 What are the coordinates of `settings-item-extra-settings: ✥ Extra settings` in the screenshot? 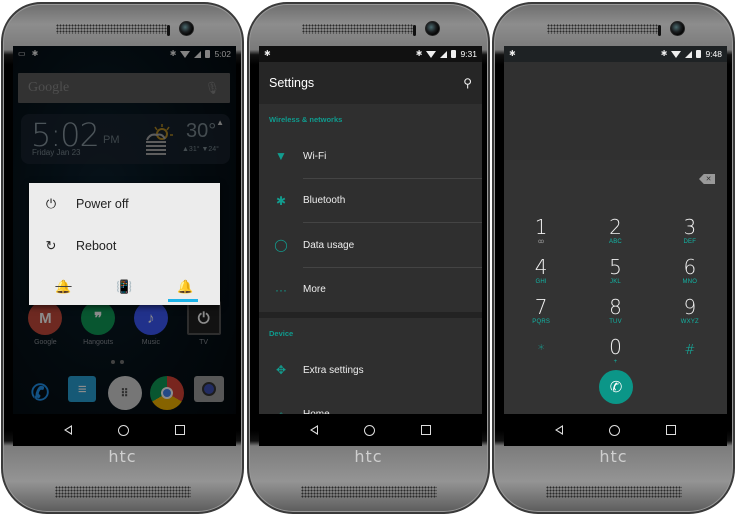 It's located at (370, 370).